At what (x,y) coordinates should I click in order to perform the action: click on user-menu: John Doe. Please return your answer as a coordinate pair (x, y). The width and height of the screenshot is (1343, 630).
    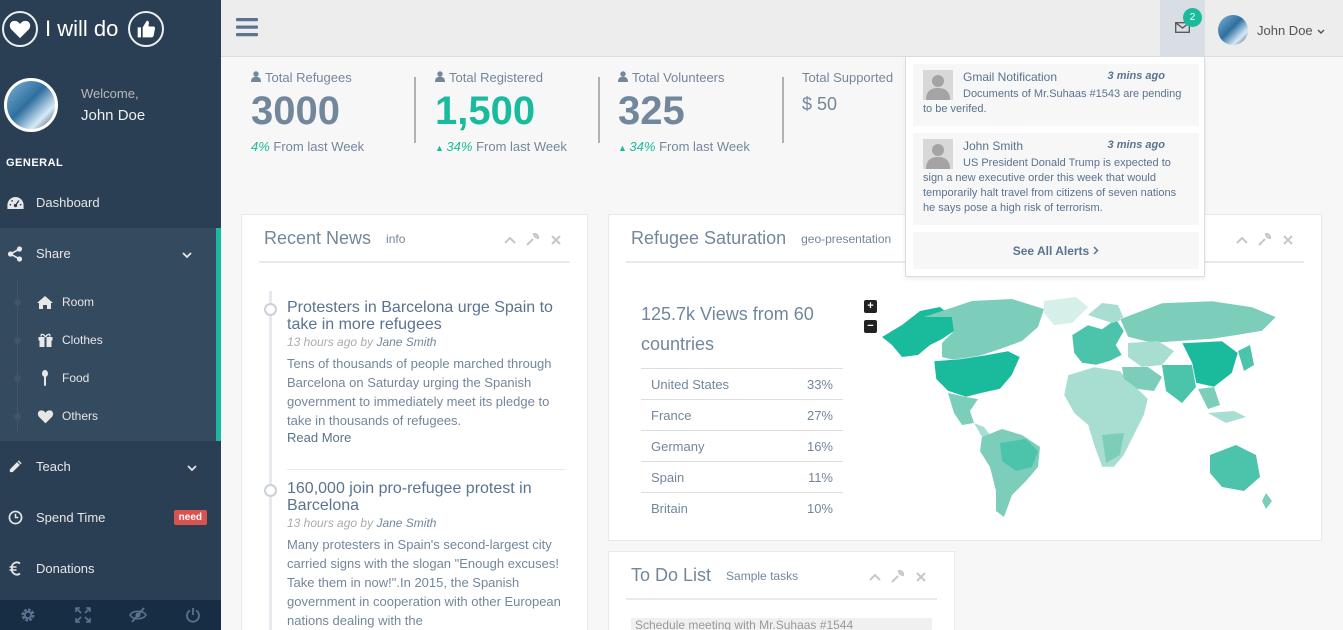
    Looking at the image, I should click on (1271, 30).